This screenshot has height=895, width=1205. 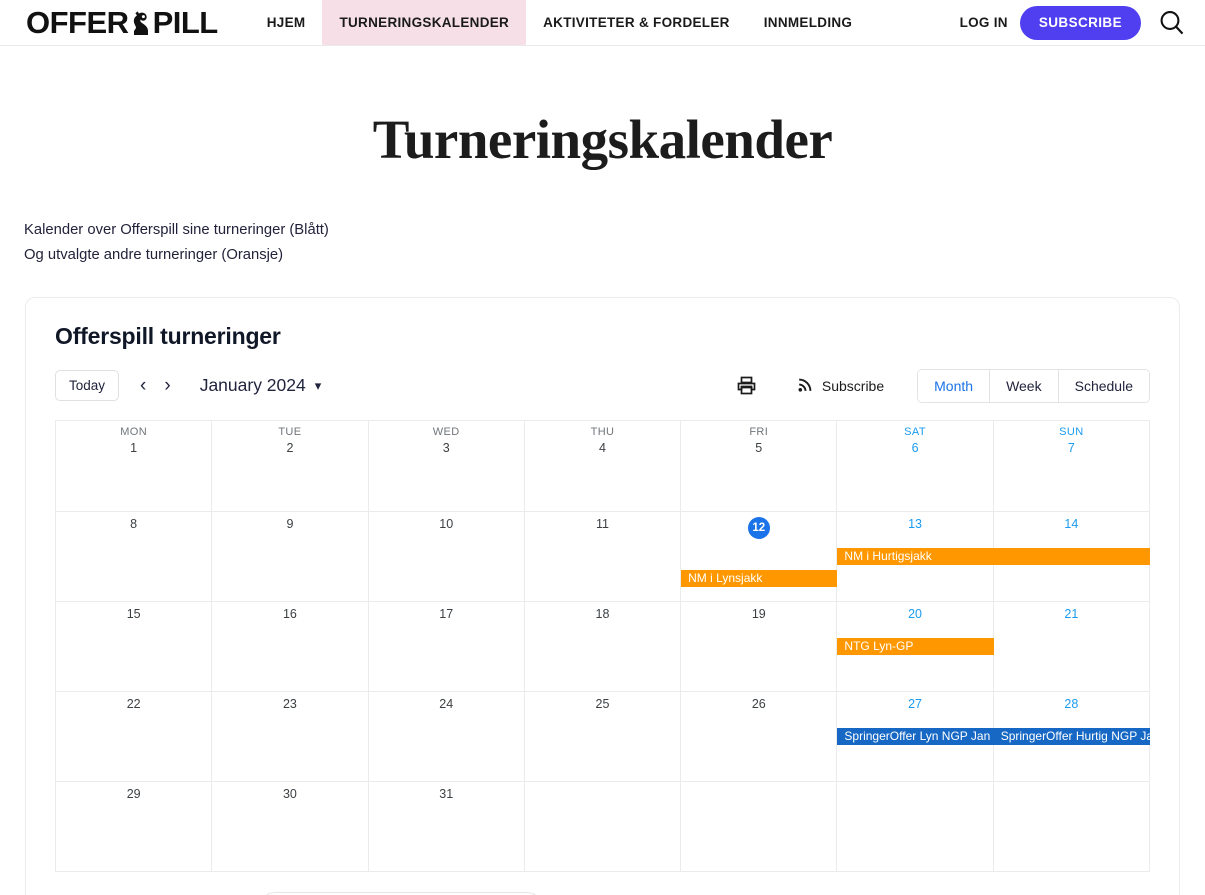 I want to click on rss-feed-icon, so click(x=805, y=386).